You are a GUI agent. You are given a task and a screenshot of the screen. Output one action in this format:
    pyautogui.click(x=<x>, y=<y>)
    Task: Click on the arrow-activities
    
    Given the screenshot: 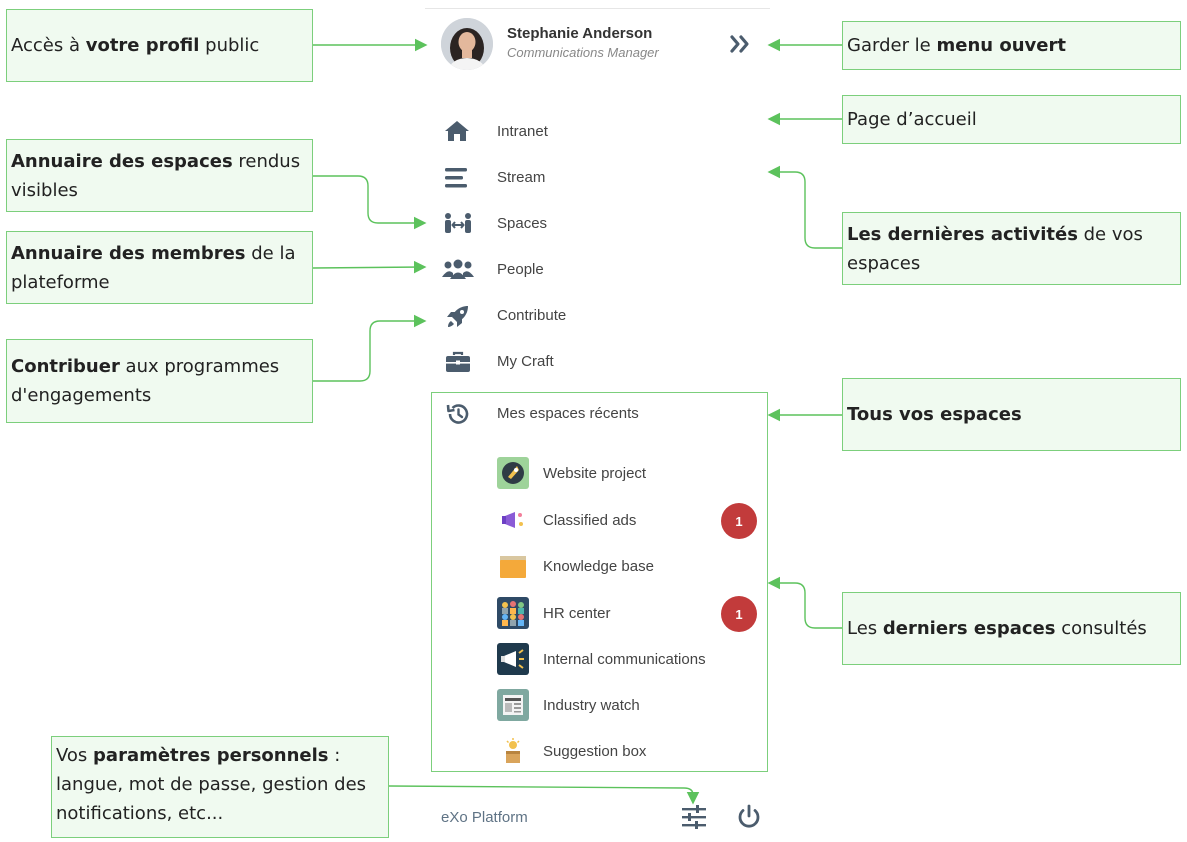 What is the action you would take?
    pyautogui.click(x=804, y=207)
    